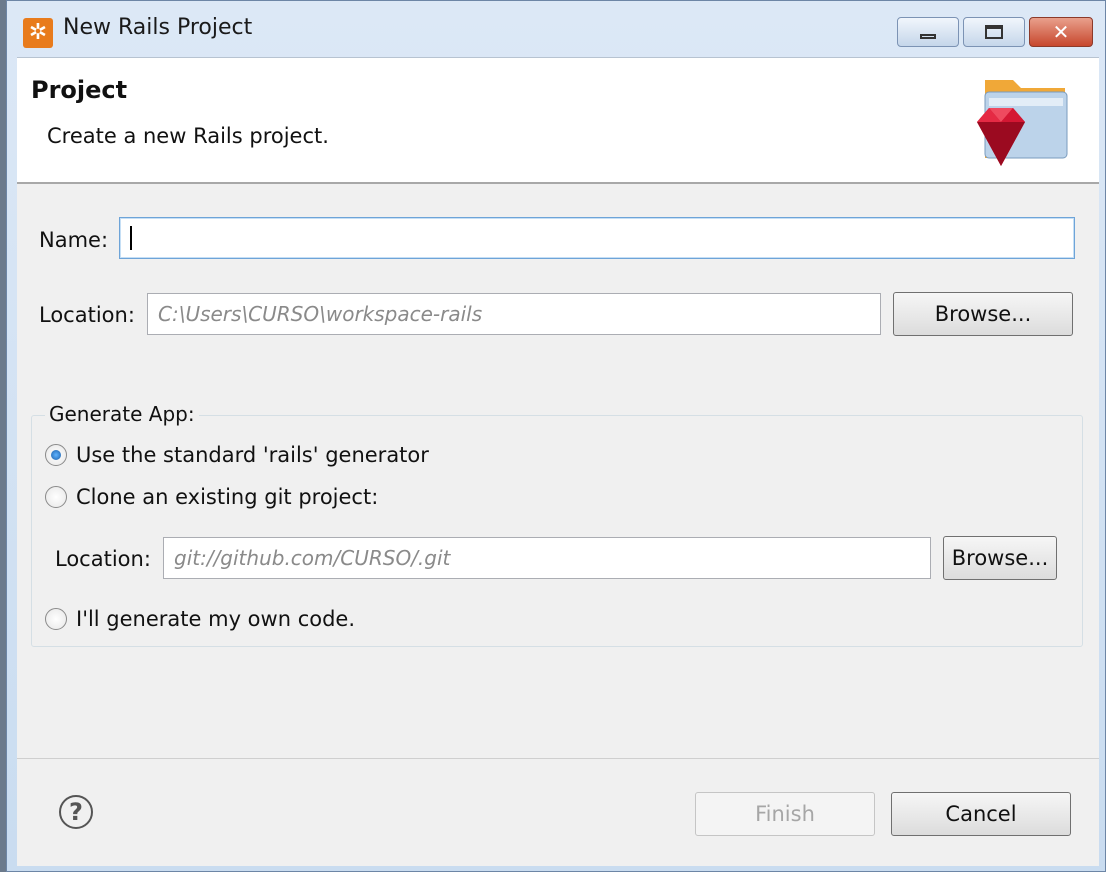 The width and height of the screenshot is (1106, 872). I want to click on radio-clone-git-label: Clone an existing git project:, so click(227, 497).